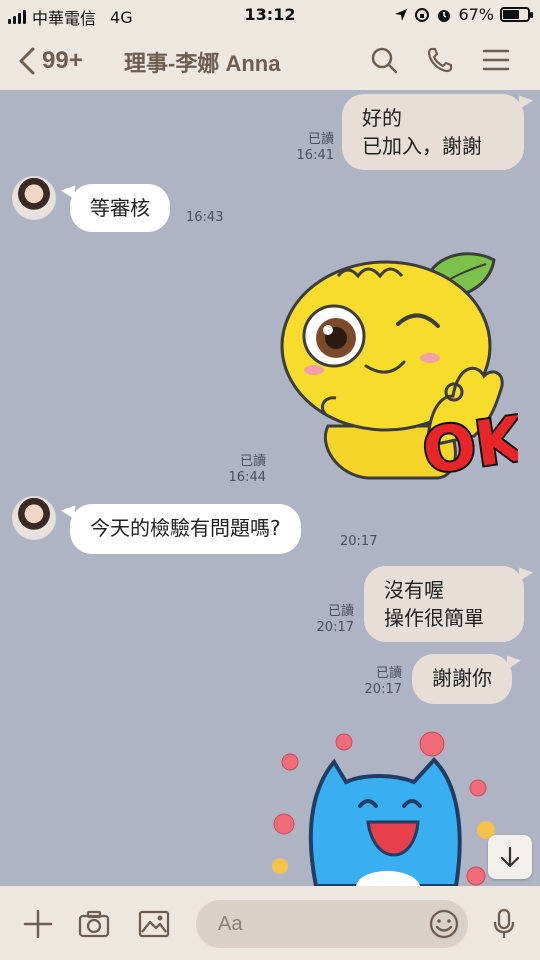 The image size is (540, 960). I want to click on message-text: 等審核, so click(120, 208).